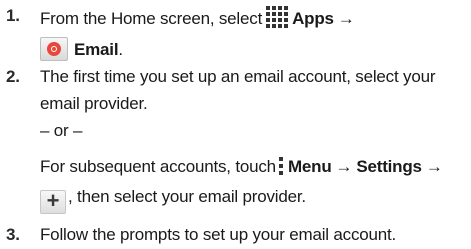 This screenshot has height=249, width=471. I want to click on step-1-line-2: Email., so click(81, 49).